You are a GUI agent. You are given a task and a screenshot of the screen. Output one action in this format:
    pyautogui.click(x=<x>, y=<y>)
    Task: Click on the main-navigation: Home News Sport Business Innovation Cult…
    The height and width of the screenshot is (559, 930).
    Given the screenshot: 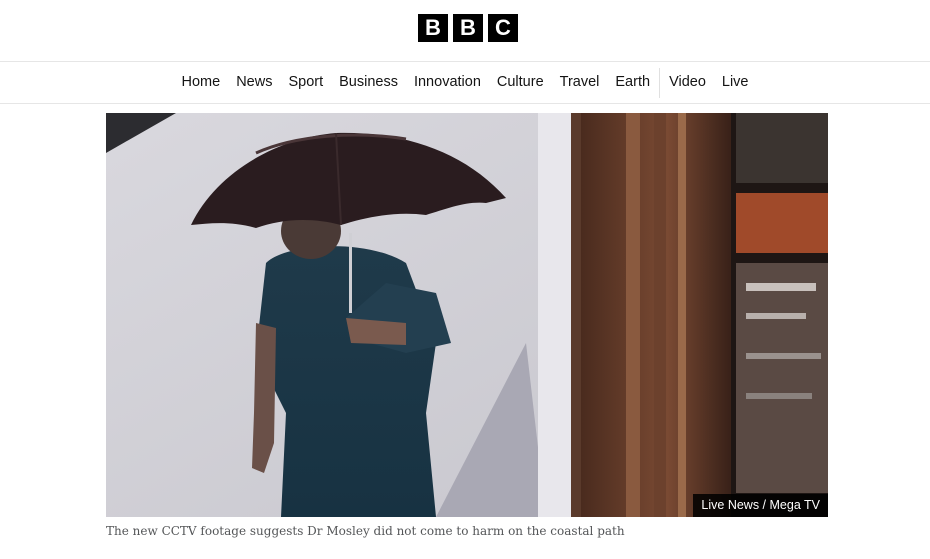 What is the action you would take?
    pyautogui.click(x=465, y=83)
    